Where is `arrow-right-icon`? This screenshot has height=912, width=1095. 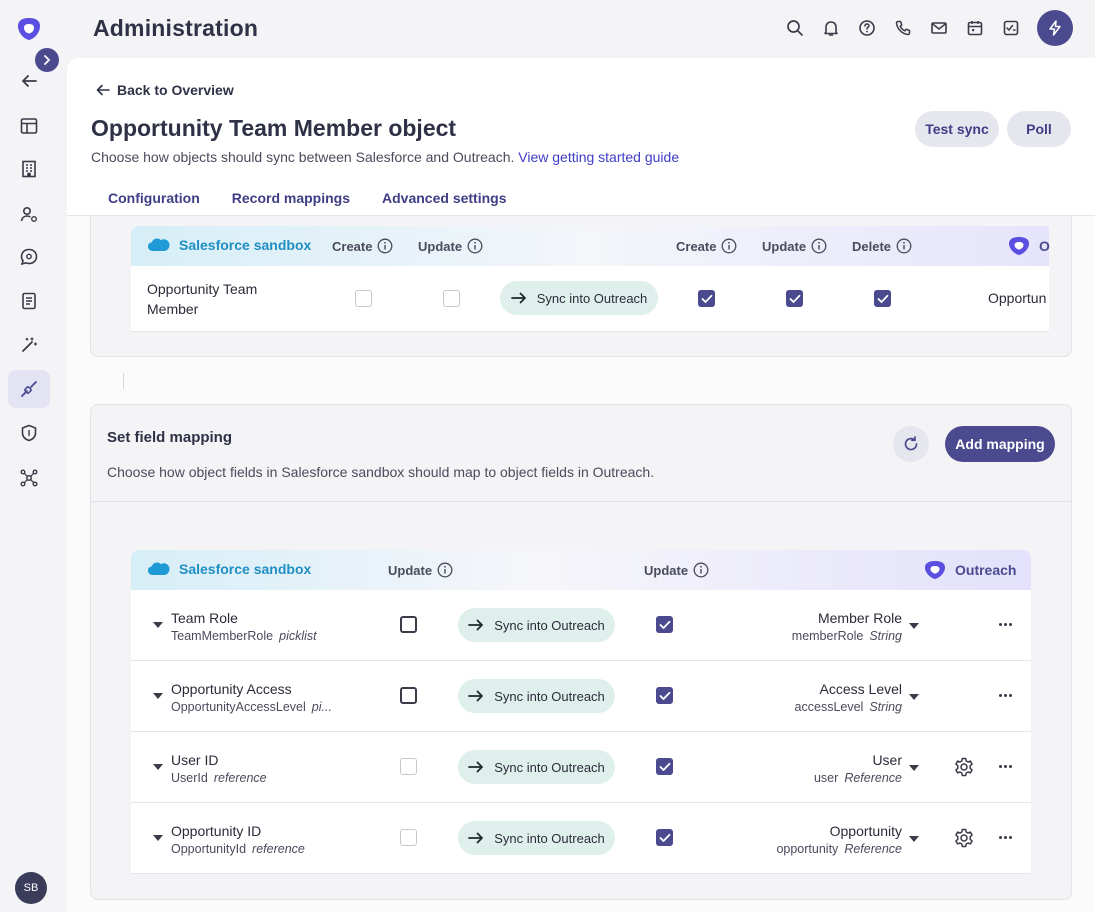
arrow-right-icon is located at coordinates (476, 625).